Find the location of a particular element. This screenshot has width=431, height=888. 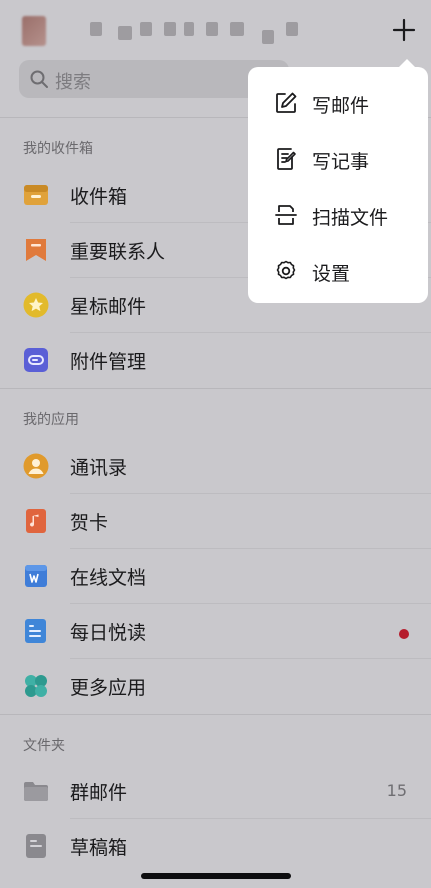

inbox-tray-icon is located at coordinates (36, 195).